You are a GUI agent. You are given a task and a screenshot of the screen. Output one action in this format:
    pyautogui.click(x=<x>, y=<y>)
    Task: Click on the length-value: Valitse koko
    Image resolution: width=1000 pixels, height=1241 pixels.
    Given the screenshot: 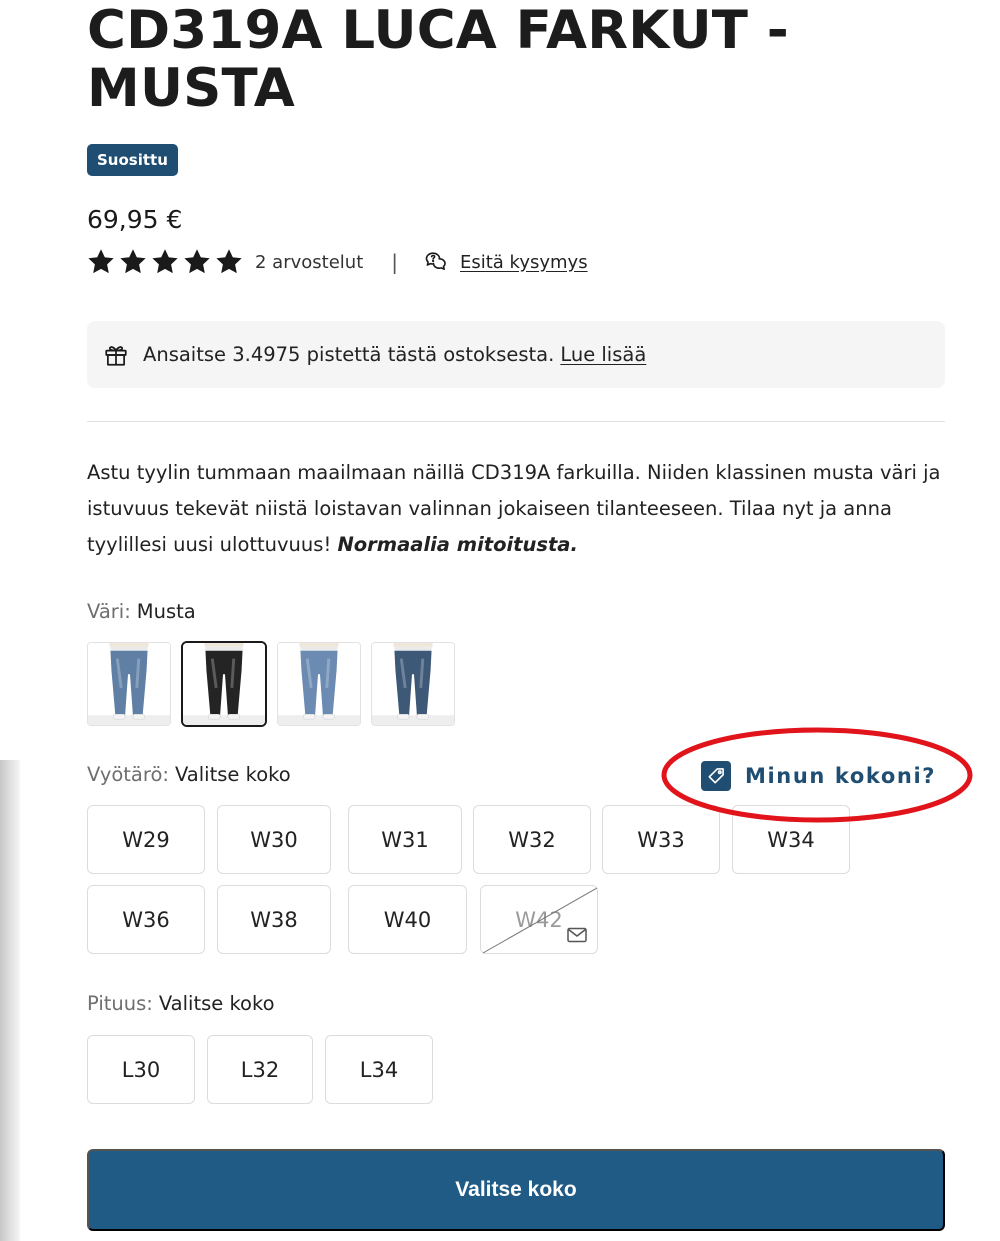 What is the action you would take?
    pyautogui.click(x=216, y=1003)
    